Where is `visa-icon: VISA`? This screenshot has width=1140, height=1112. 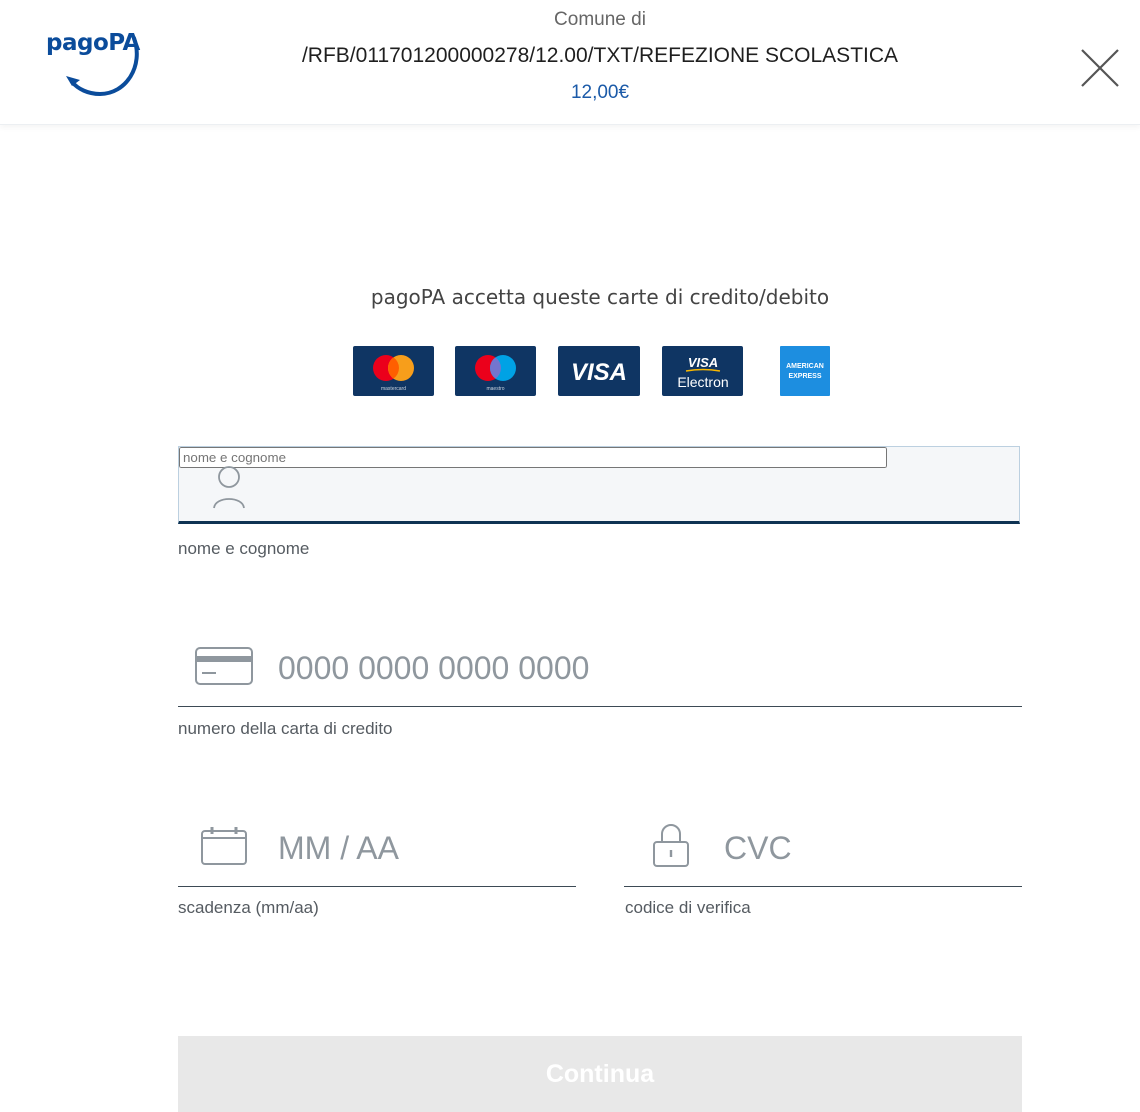
visa-icon: VISA is located at coordinates (599, 371).